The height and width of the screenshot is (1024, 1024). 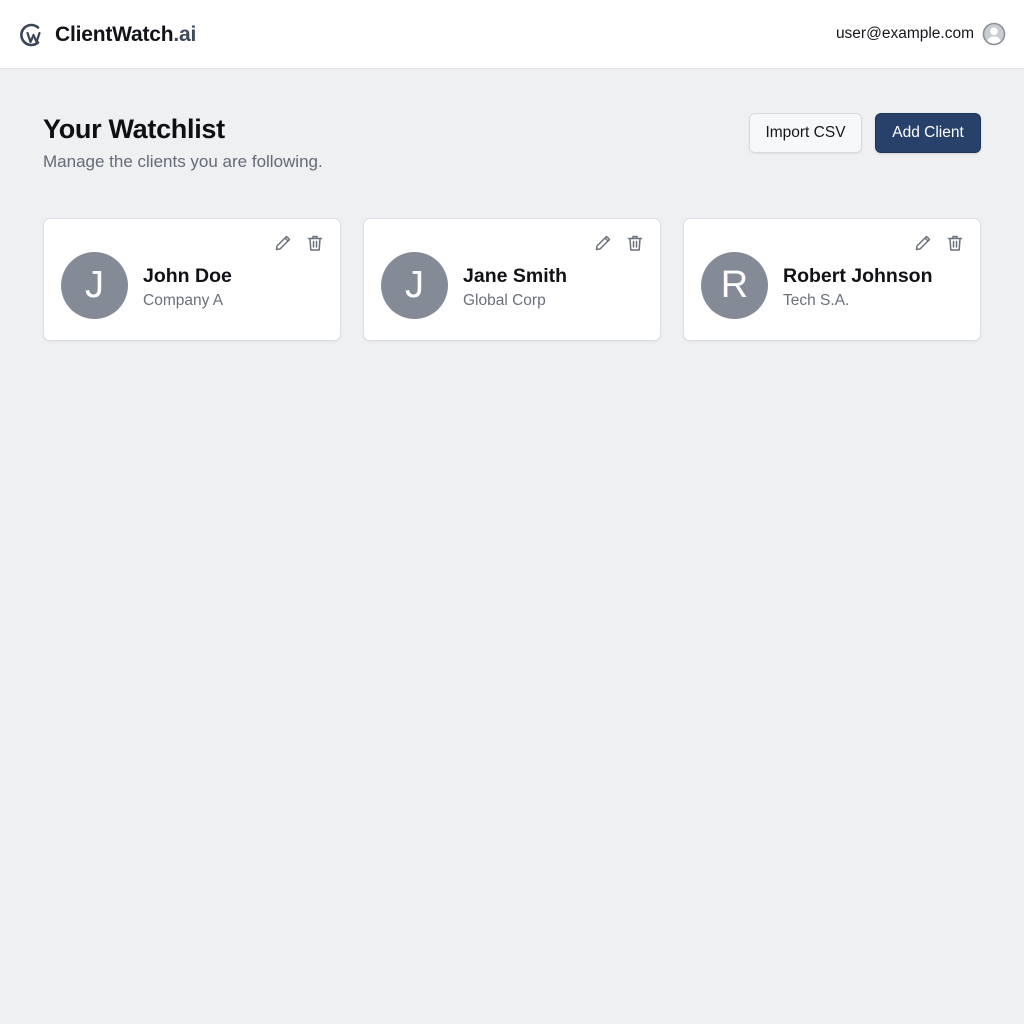 What do you see at coordinates (994, 34) in the screenshot?
I see `user-avatar-icon` at bounding box center [994, 34].